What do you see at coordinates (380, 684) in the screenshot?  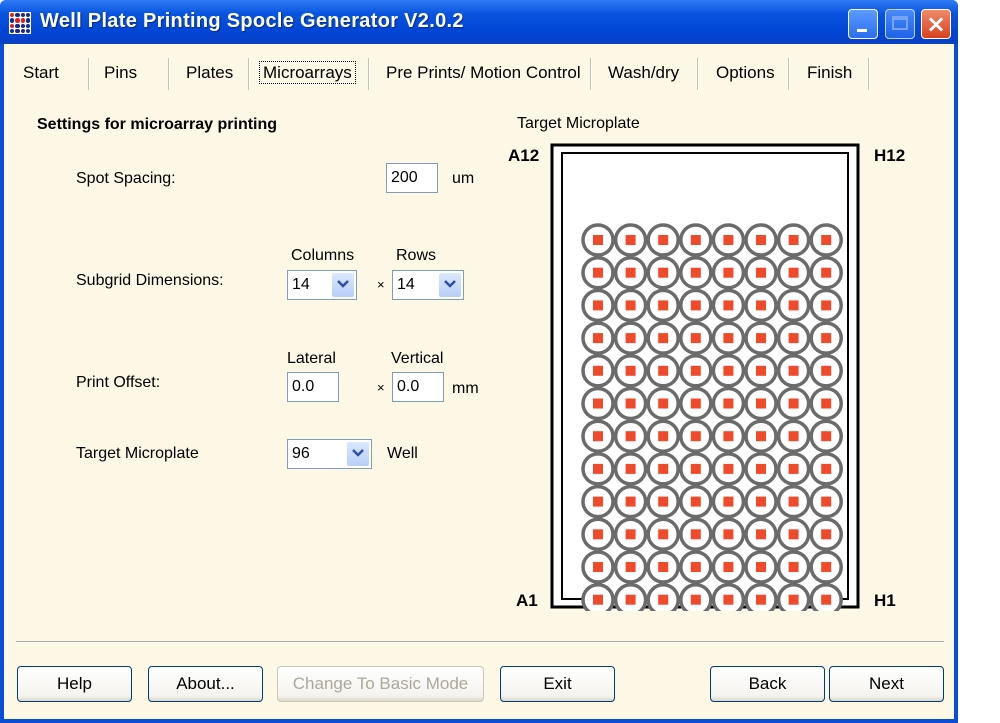 I see `change-to-basic-mode-button: Change To Basic Mode` at bounding box center [380, 684].